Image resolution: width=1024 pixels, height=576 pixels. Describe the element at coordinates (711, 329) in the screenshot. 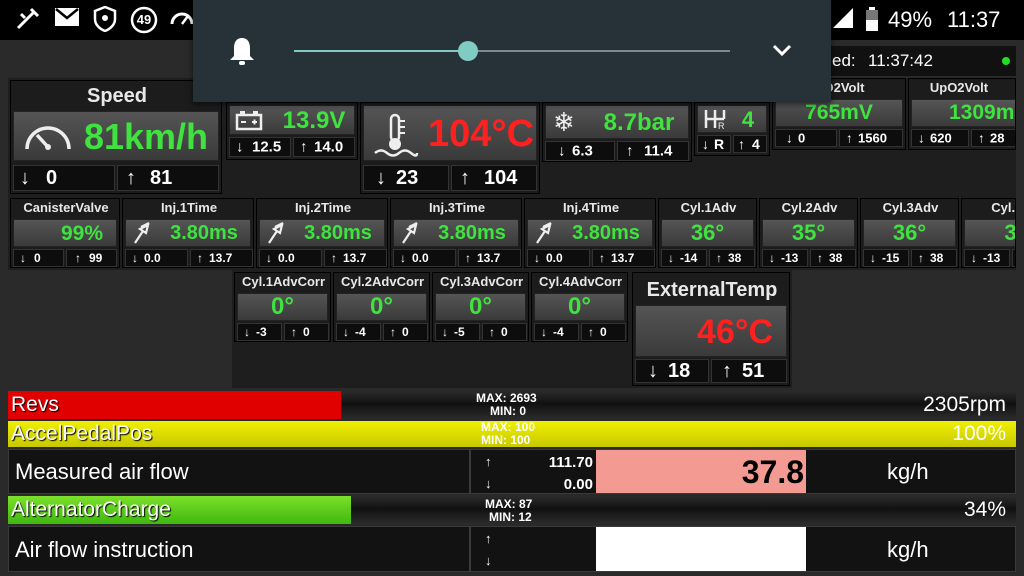

I see `external-temp-gauge: ExternalTemp 46°C ↓ 18 ↑ 51` at that location.